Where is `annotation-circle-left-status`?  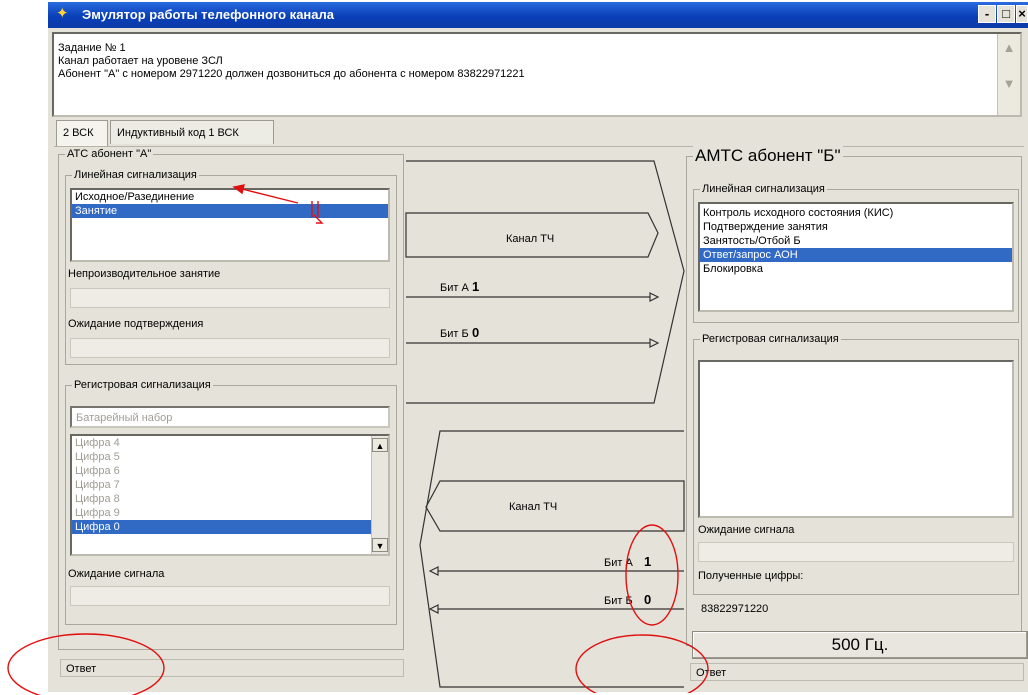
annotation-circle-left-status is located at coordinates (86, 664).